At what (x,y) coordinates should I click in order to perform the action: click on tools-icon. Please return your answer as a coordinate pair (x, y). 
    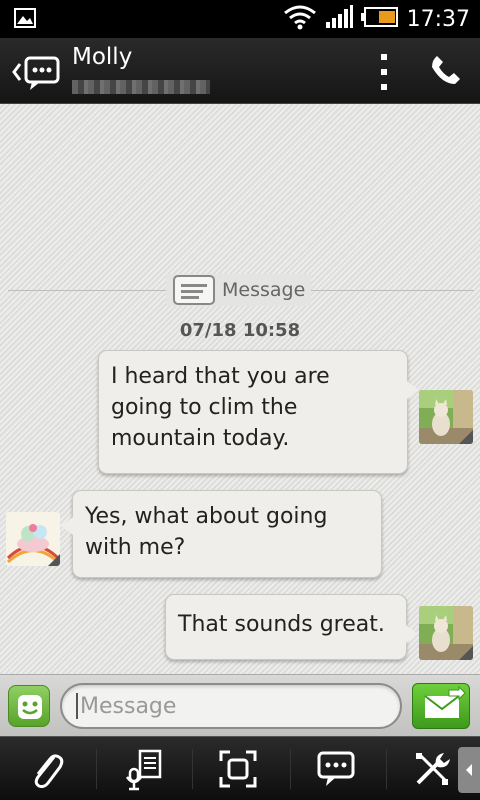
    Looking at the image, I should click on (433, 769).